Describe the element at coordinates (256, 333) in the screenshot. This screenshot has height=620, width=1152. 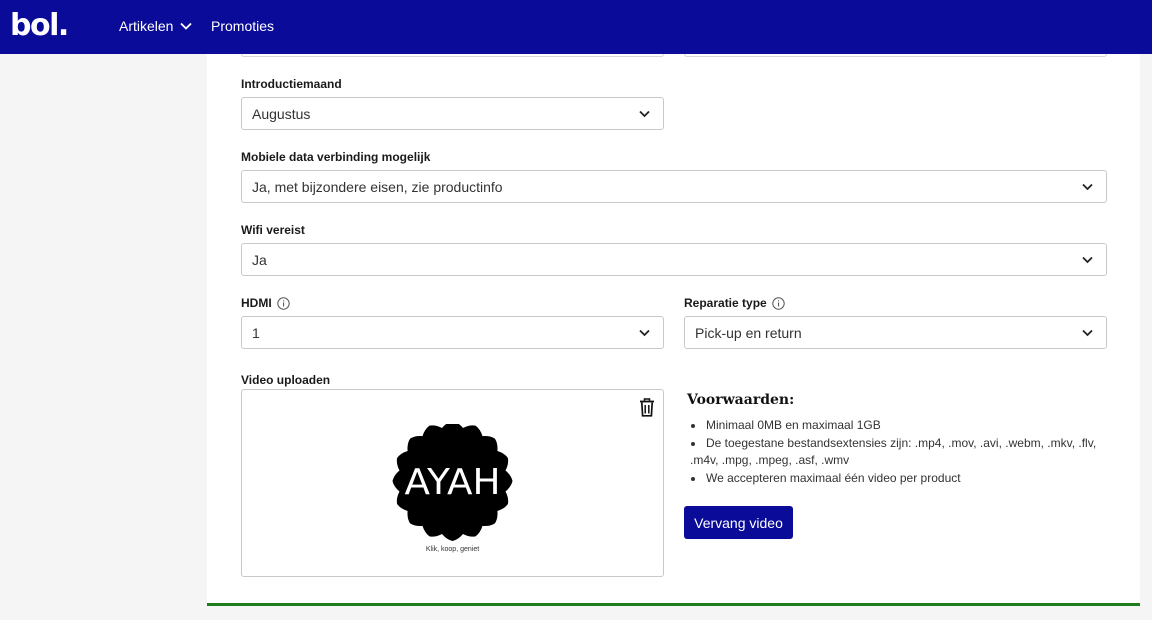
I see `hdmi-value: 1` at that location.